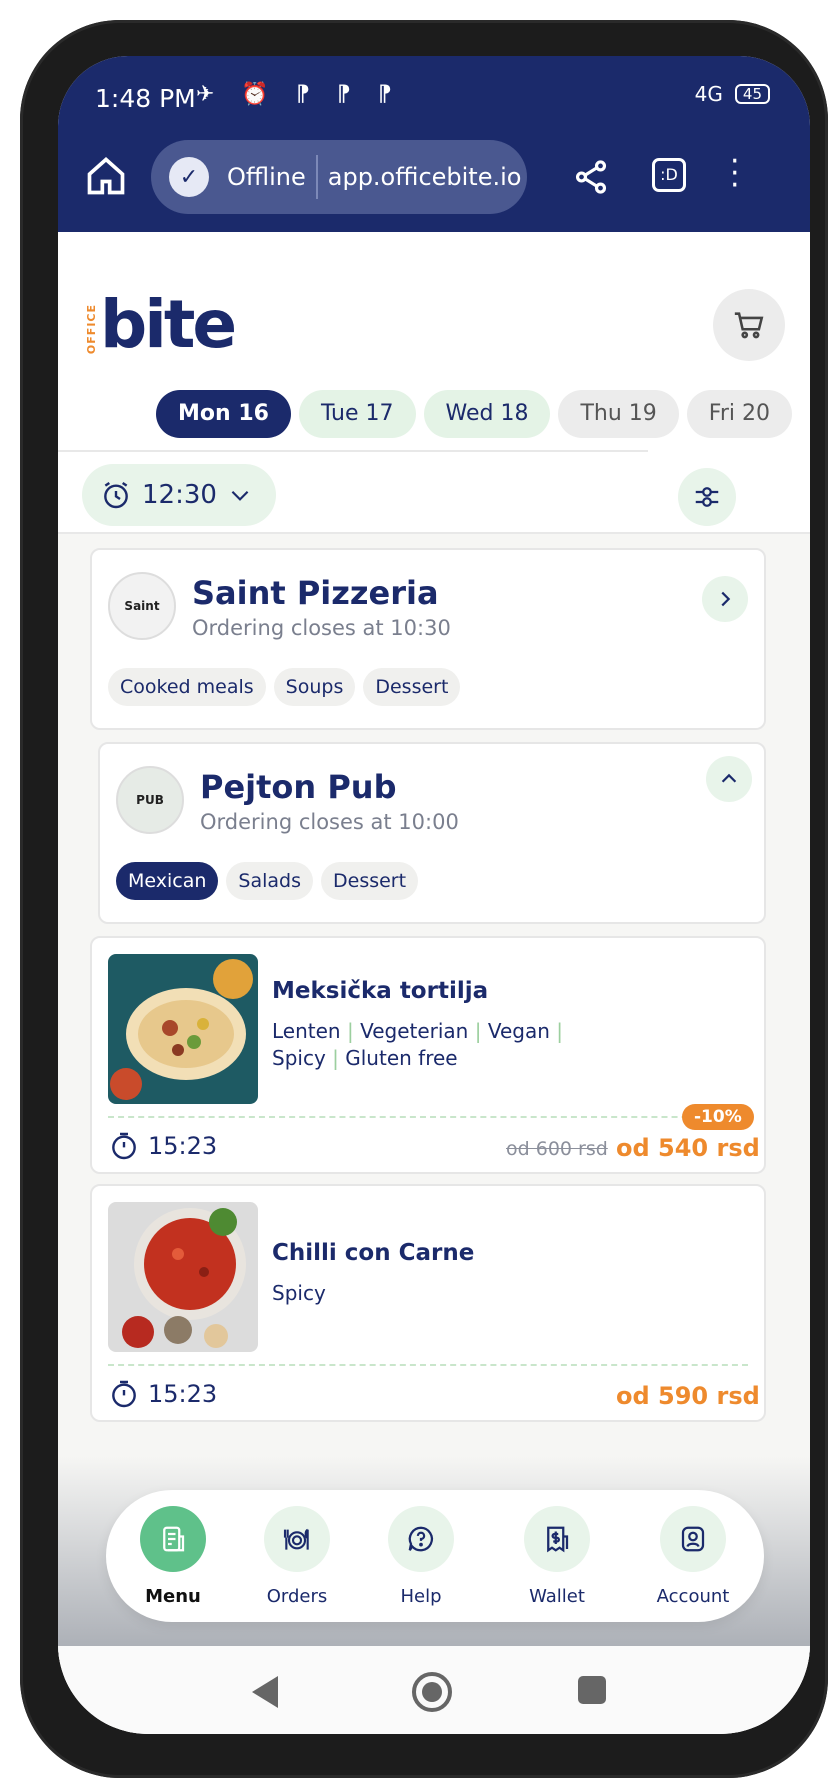 Image resolution: width=831 pixels, height=1782 pixels. I want to click on notification-icons: ✈ ⏰ ⁋ ⁋ ⁋, so click(299, 94).